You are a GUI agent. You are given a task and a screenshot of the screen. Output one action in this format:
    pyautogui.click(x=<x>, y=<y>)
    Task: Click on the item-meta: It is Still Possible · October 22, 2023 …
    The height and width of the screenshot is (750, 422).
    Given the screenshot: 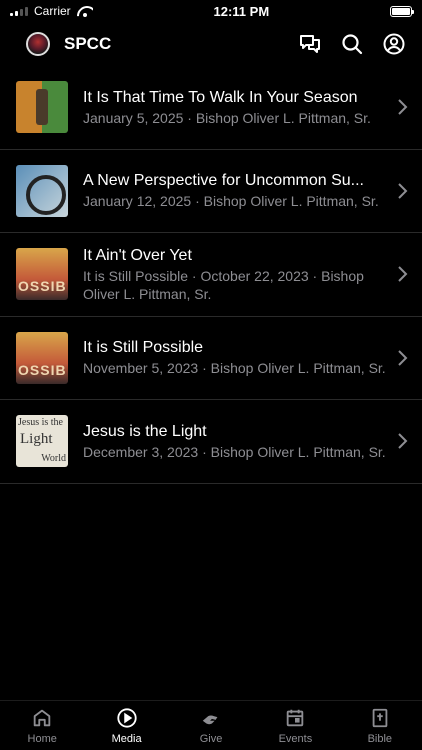 What is the action you would take?
    pyautogui.click(x=223, y=284)
    